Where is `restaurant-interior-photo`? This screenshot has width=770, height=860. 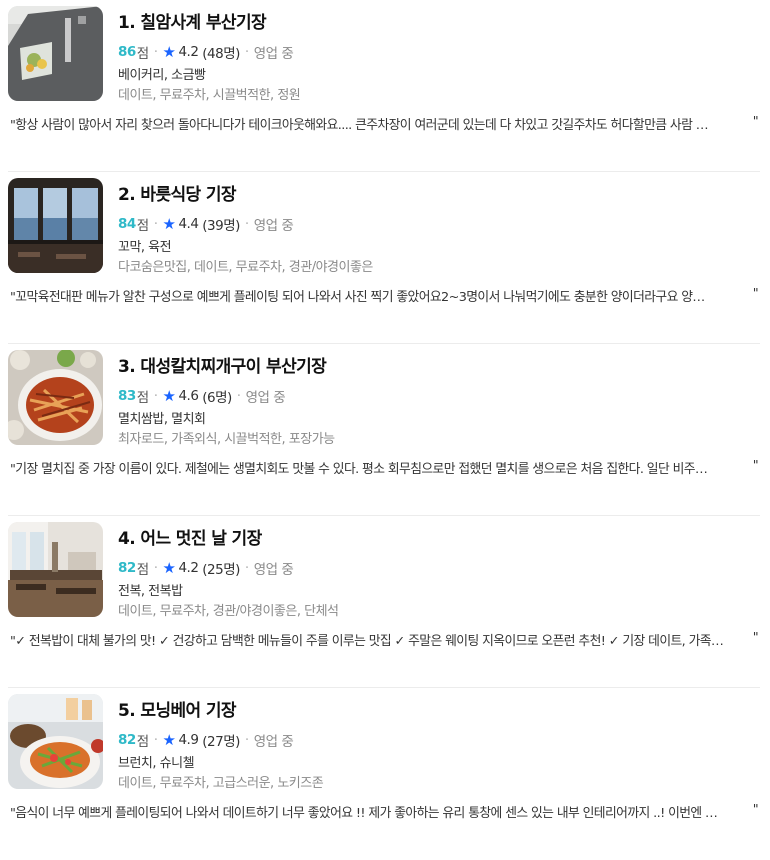 restaurant-interior-photo is located at coordinates (55, 569).